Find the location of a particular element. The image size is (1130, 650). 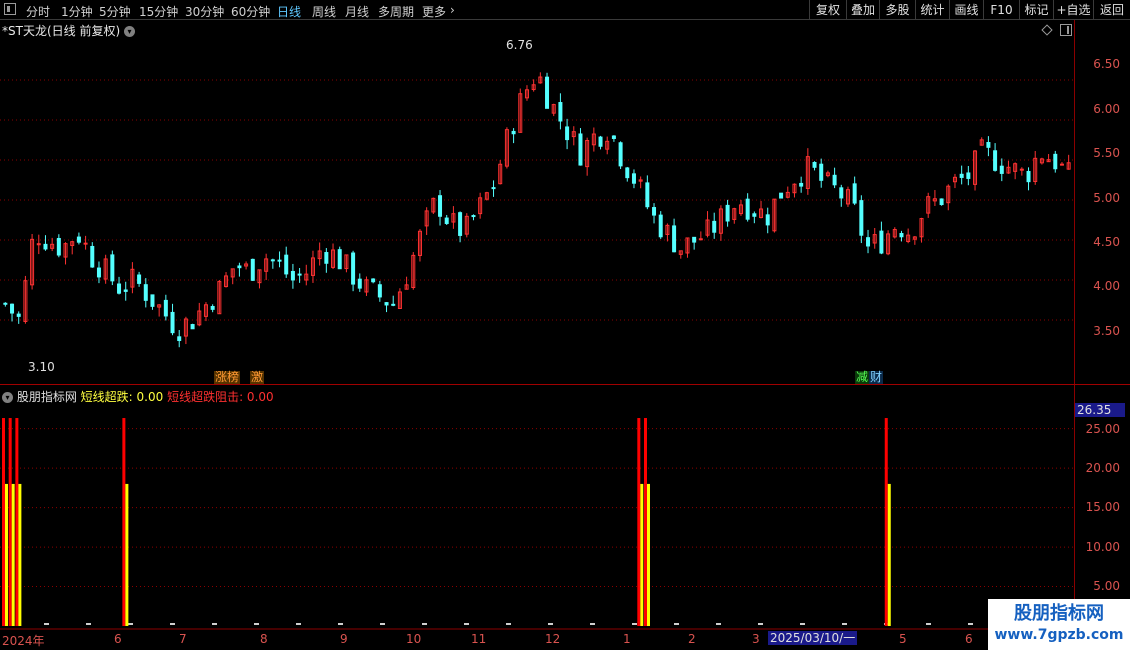

price-tick: 6.50 is located at coordinates (1106, 64).